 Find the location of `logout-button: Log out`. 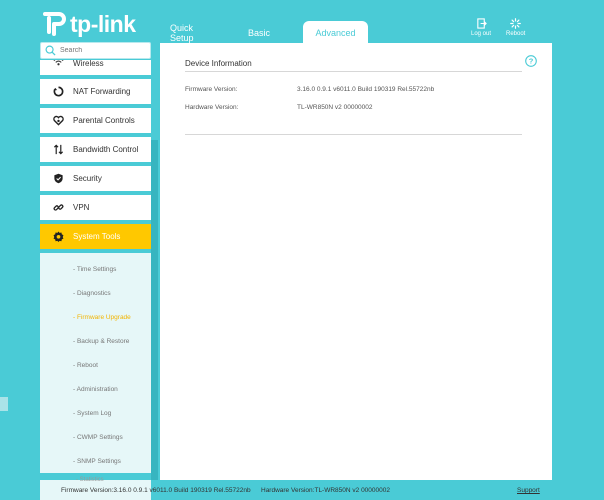

logout-button: Log out is located at coordinates (481, 27).